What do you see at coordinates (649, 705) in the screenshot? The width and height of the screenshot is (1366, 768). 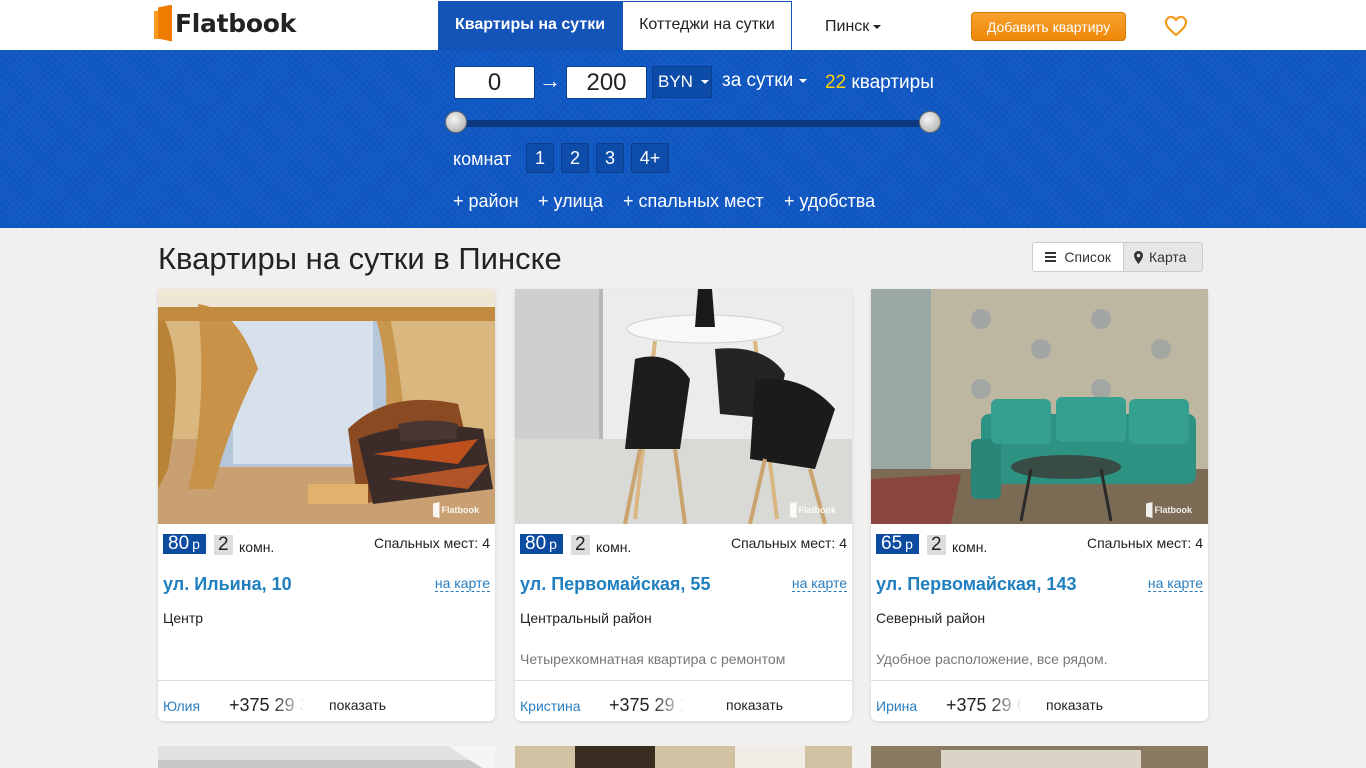 I see `phone-partial: +375 29 10` at bounding box center [649, 705].